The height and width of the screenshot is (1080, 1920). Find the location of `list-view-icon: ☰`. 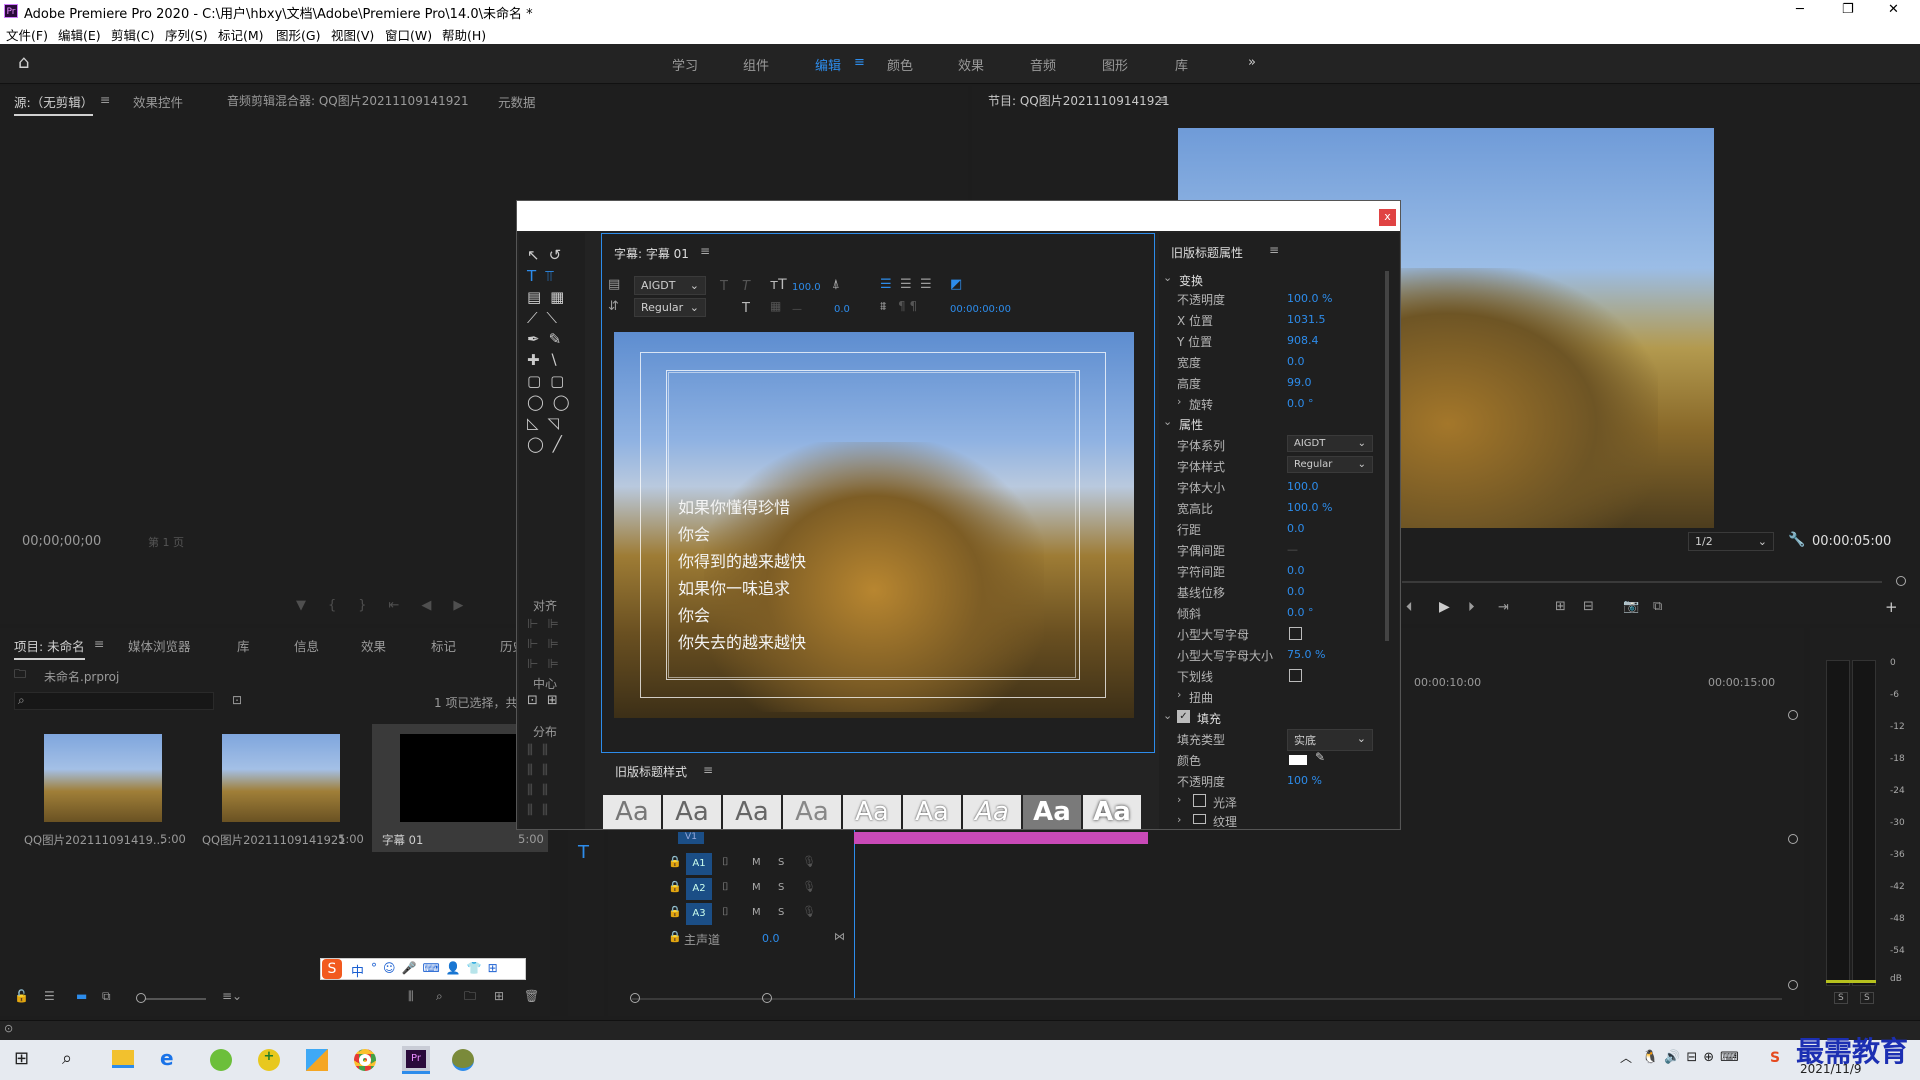

list-view-icon: ☰ is located at coordinates (49, 996).